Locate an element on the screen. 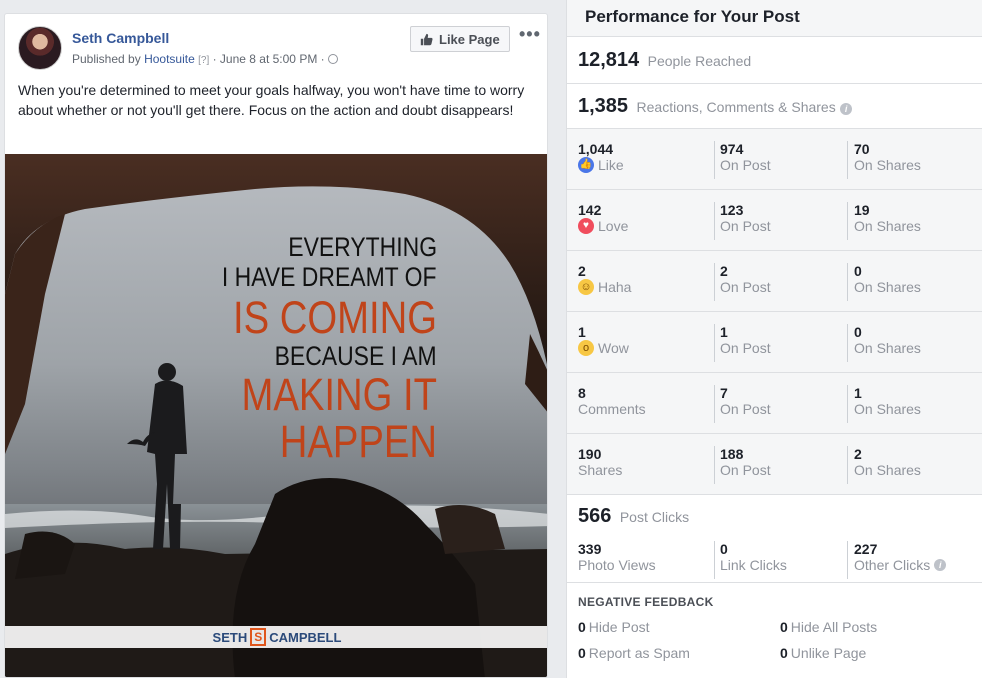 The image size is (982, 678). hide-all-posts-item: 0 Hide All Posts is located at coordinates (828, 627).